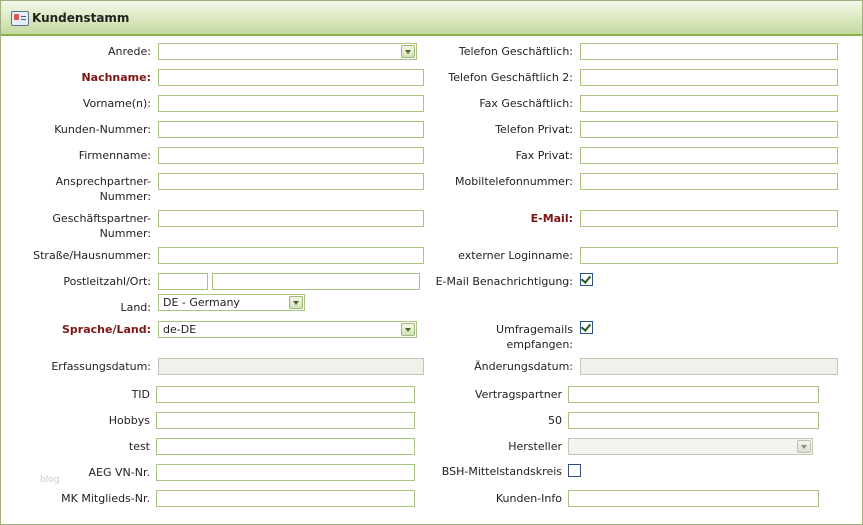 Image resolution: width=863 pixels, height=525 pixels. Describe the element at coordinates (101, 366) in the screenshot. I see `erfassungsdatum-label: Erfassungsdatum:` at that location.